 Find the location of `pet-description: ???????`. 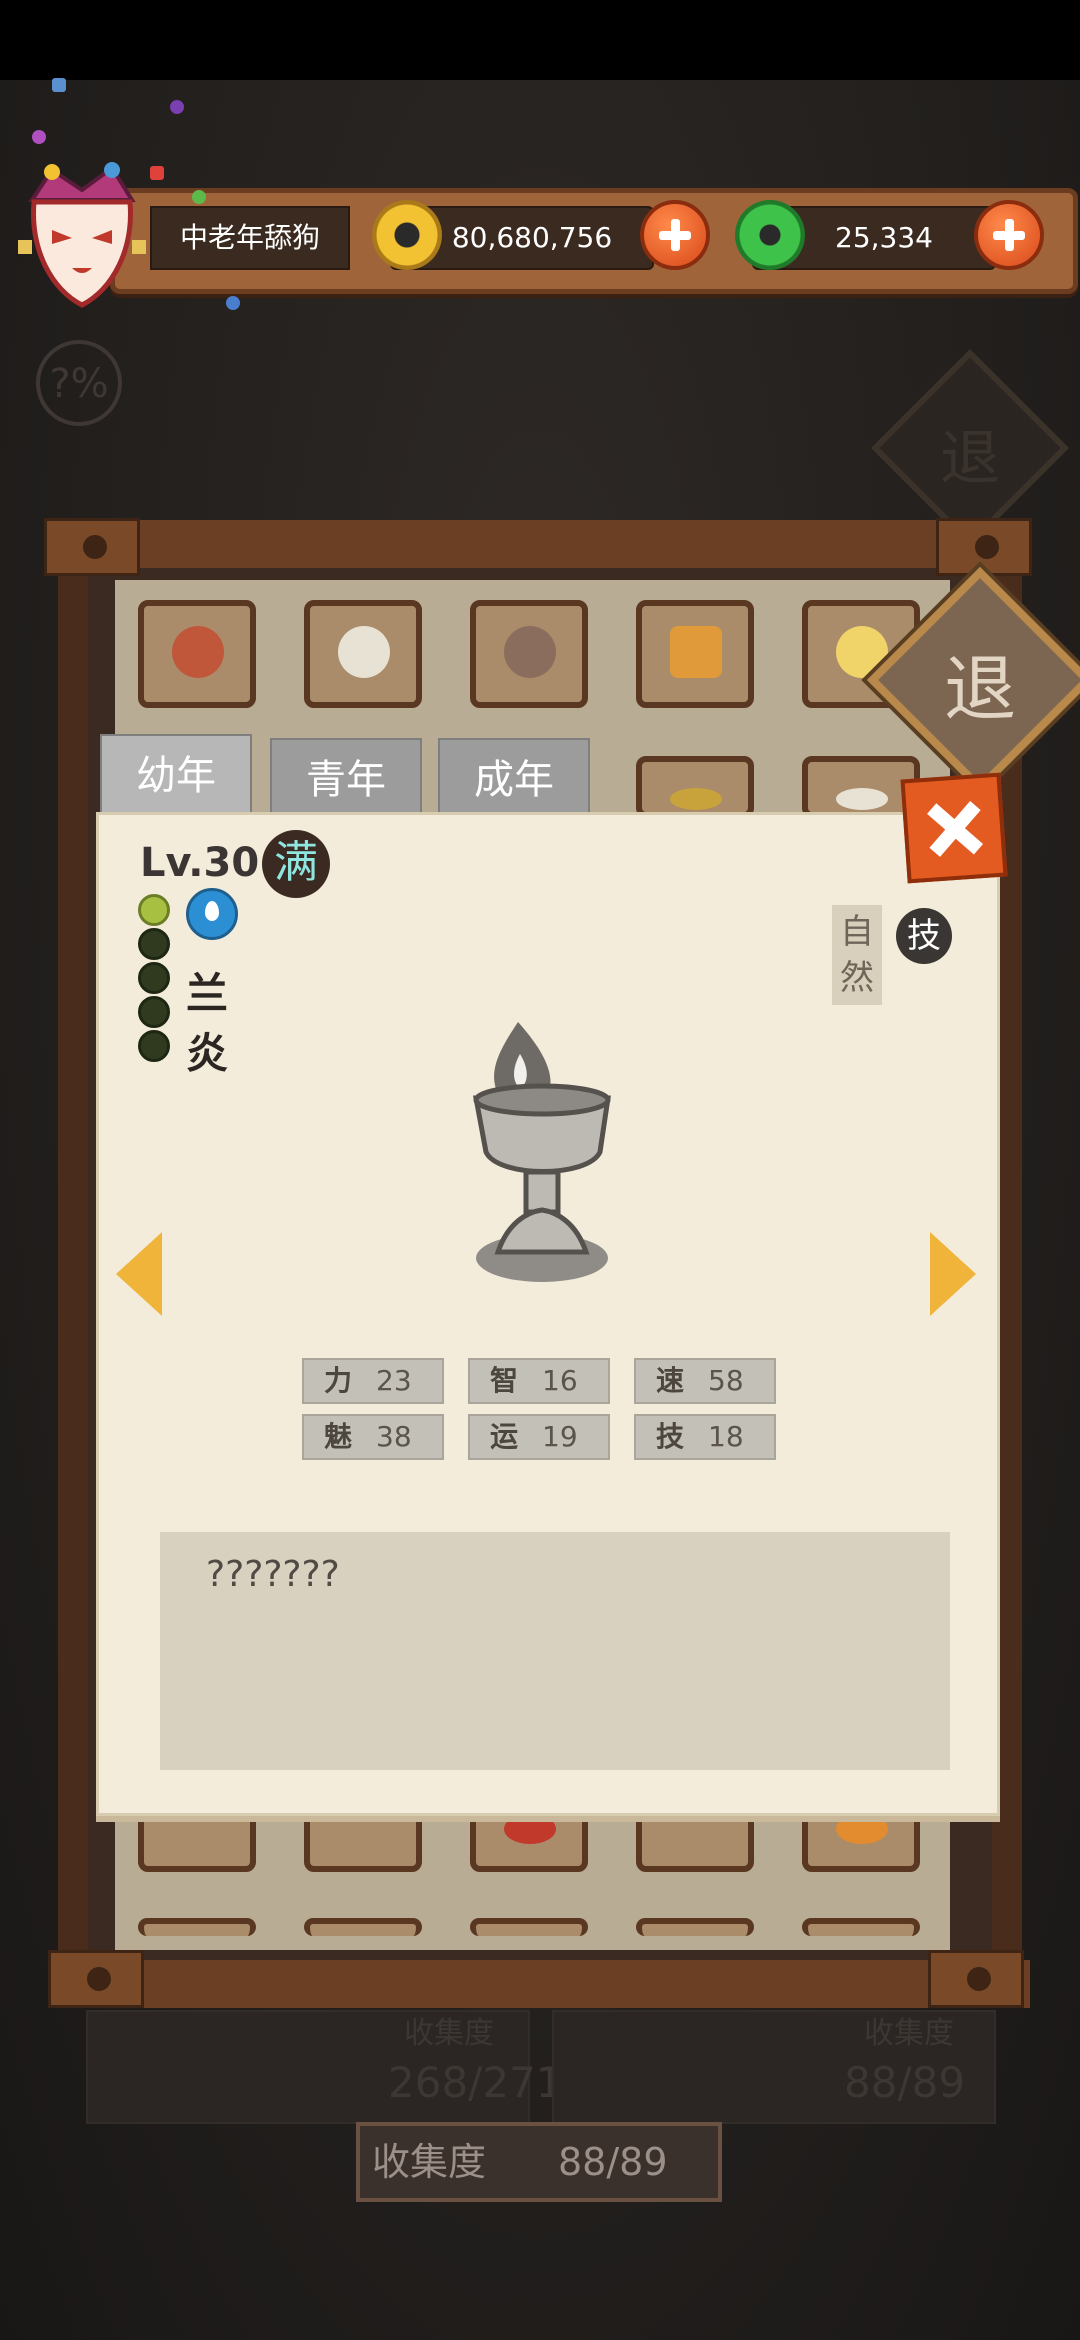

pet-description: ??????? is located at coordinates (273, 1574).